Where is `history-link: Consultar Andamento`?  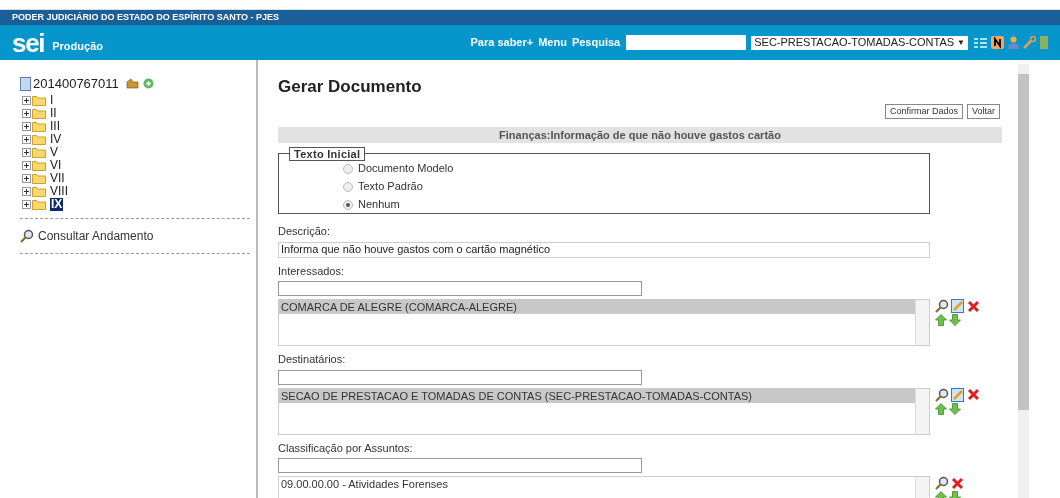
history-link: Consultar Andamento is located at coordinates (96, 235).